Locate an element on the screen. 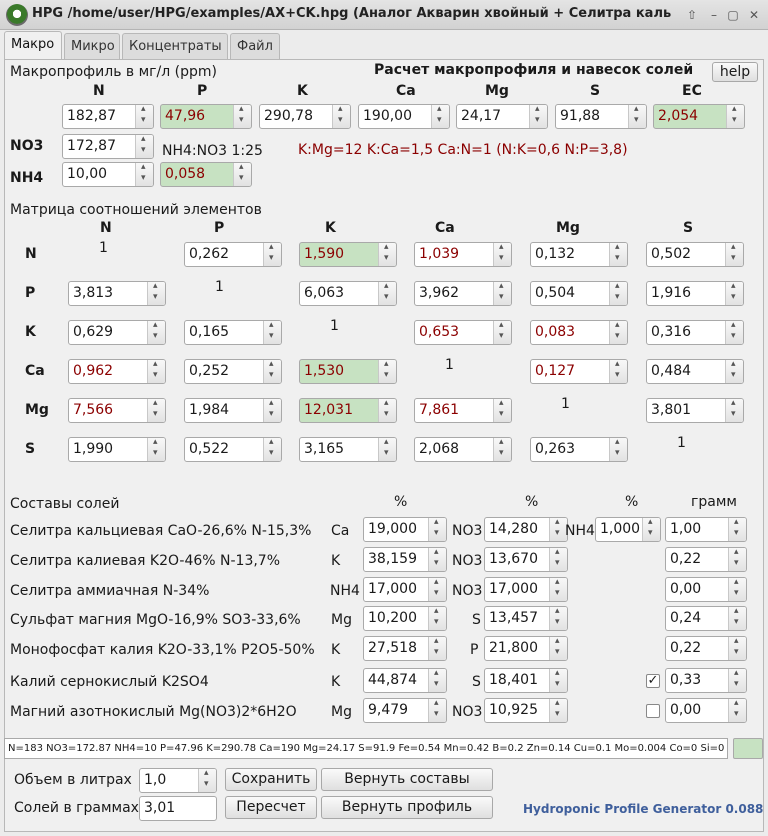 The height and width of the screenshot is (836, 768). matrix-s-n-spin: 1,990 is located at coordinates (117, 449).